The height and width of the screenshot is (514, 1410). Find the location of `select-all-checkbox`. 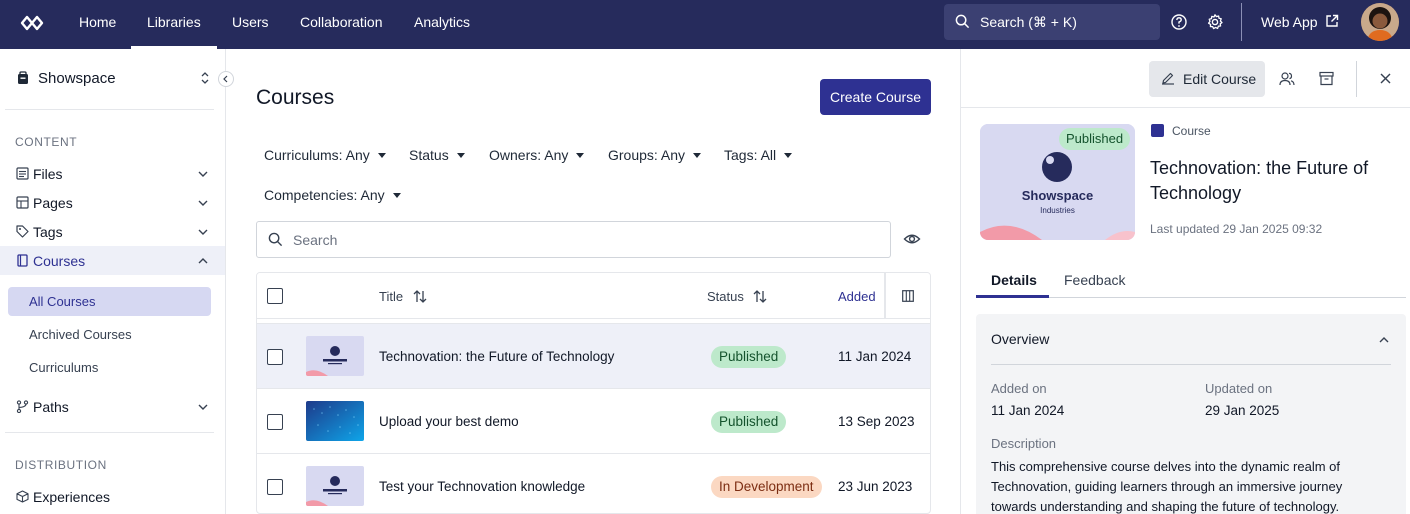

select-all-checkbox is located at coordinates (275, 296).